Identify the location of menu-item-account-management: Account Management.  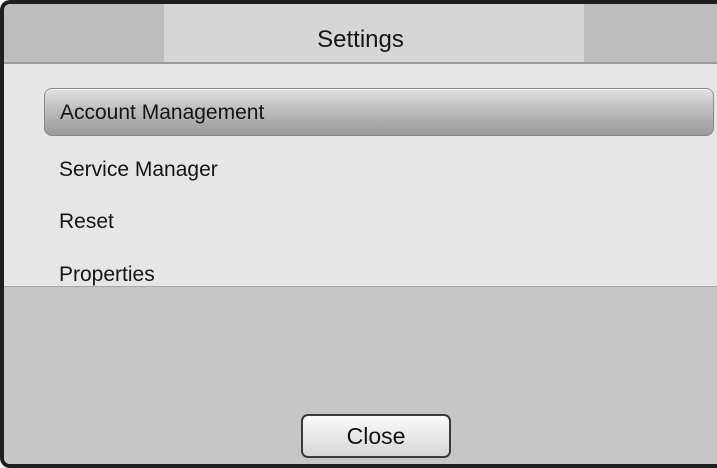
(379, 112).